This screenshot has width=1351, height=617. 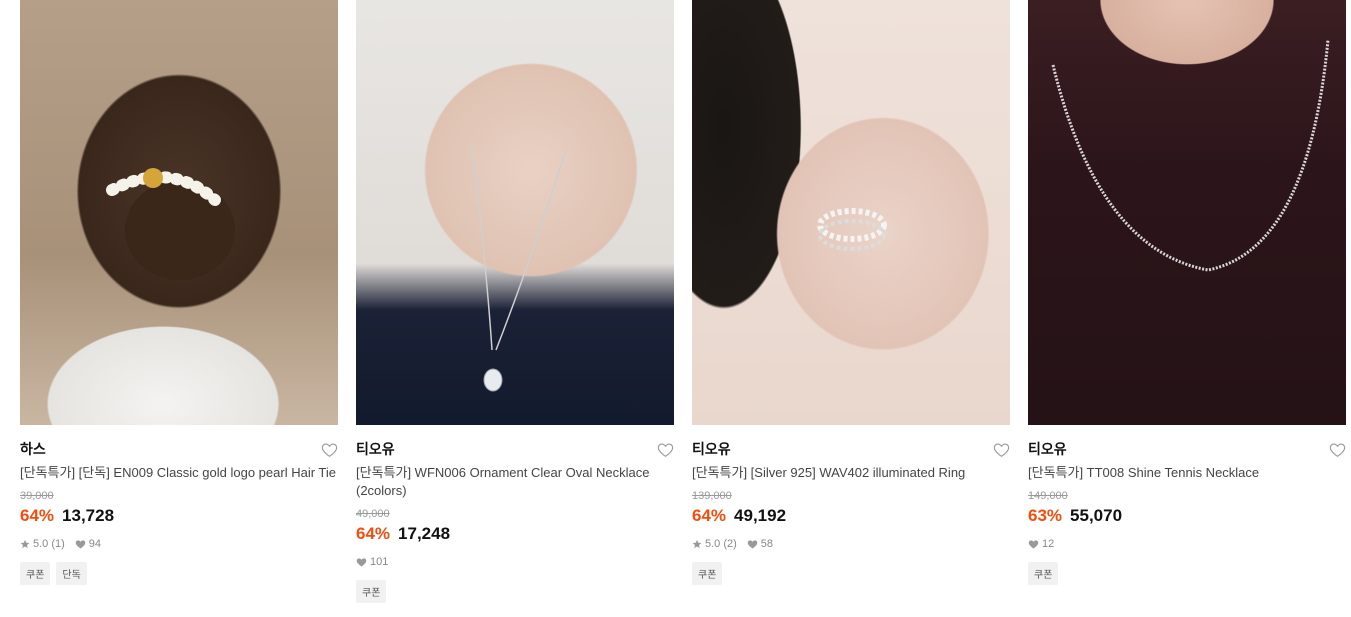 What do you see at coordinates (760, 515) in the screenshot?
I see `sale-price: 49,192` at bounding box center [760, 515].